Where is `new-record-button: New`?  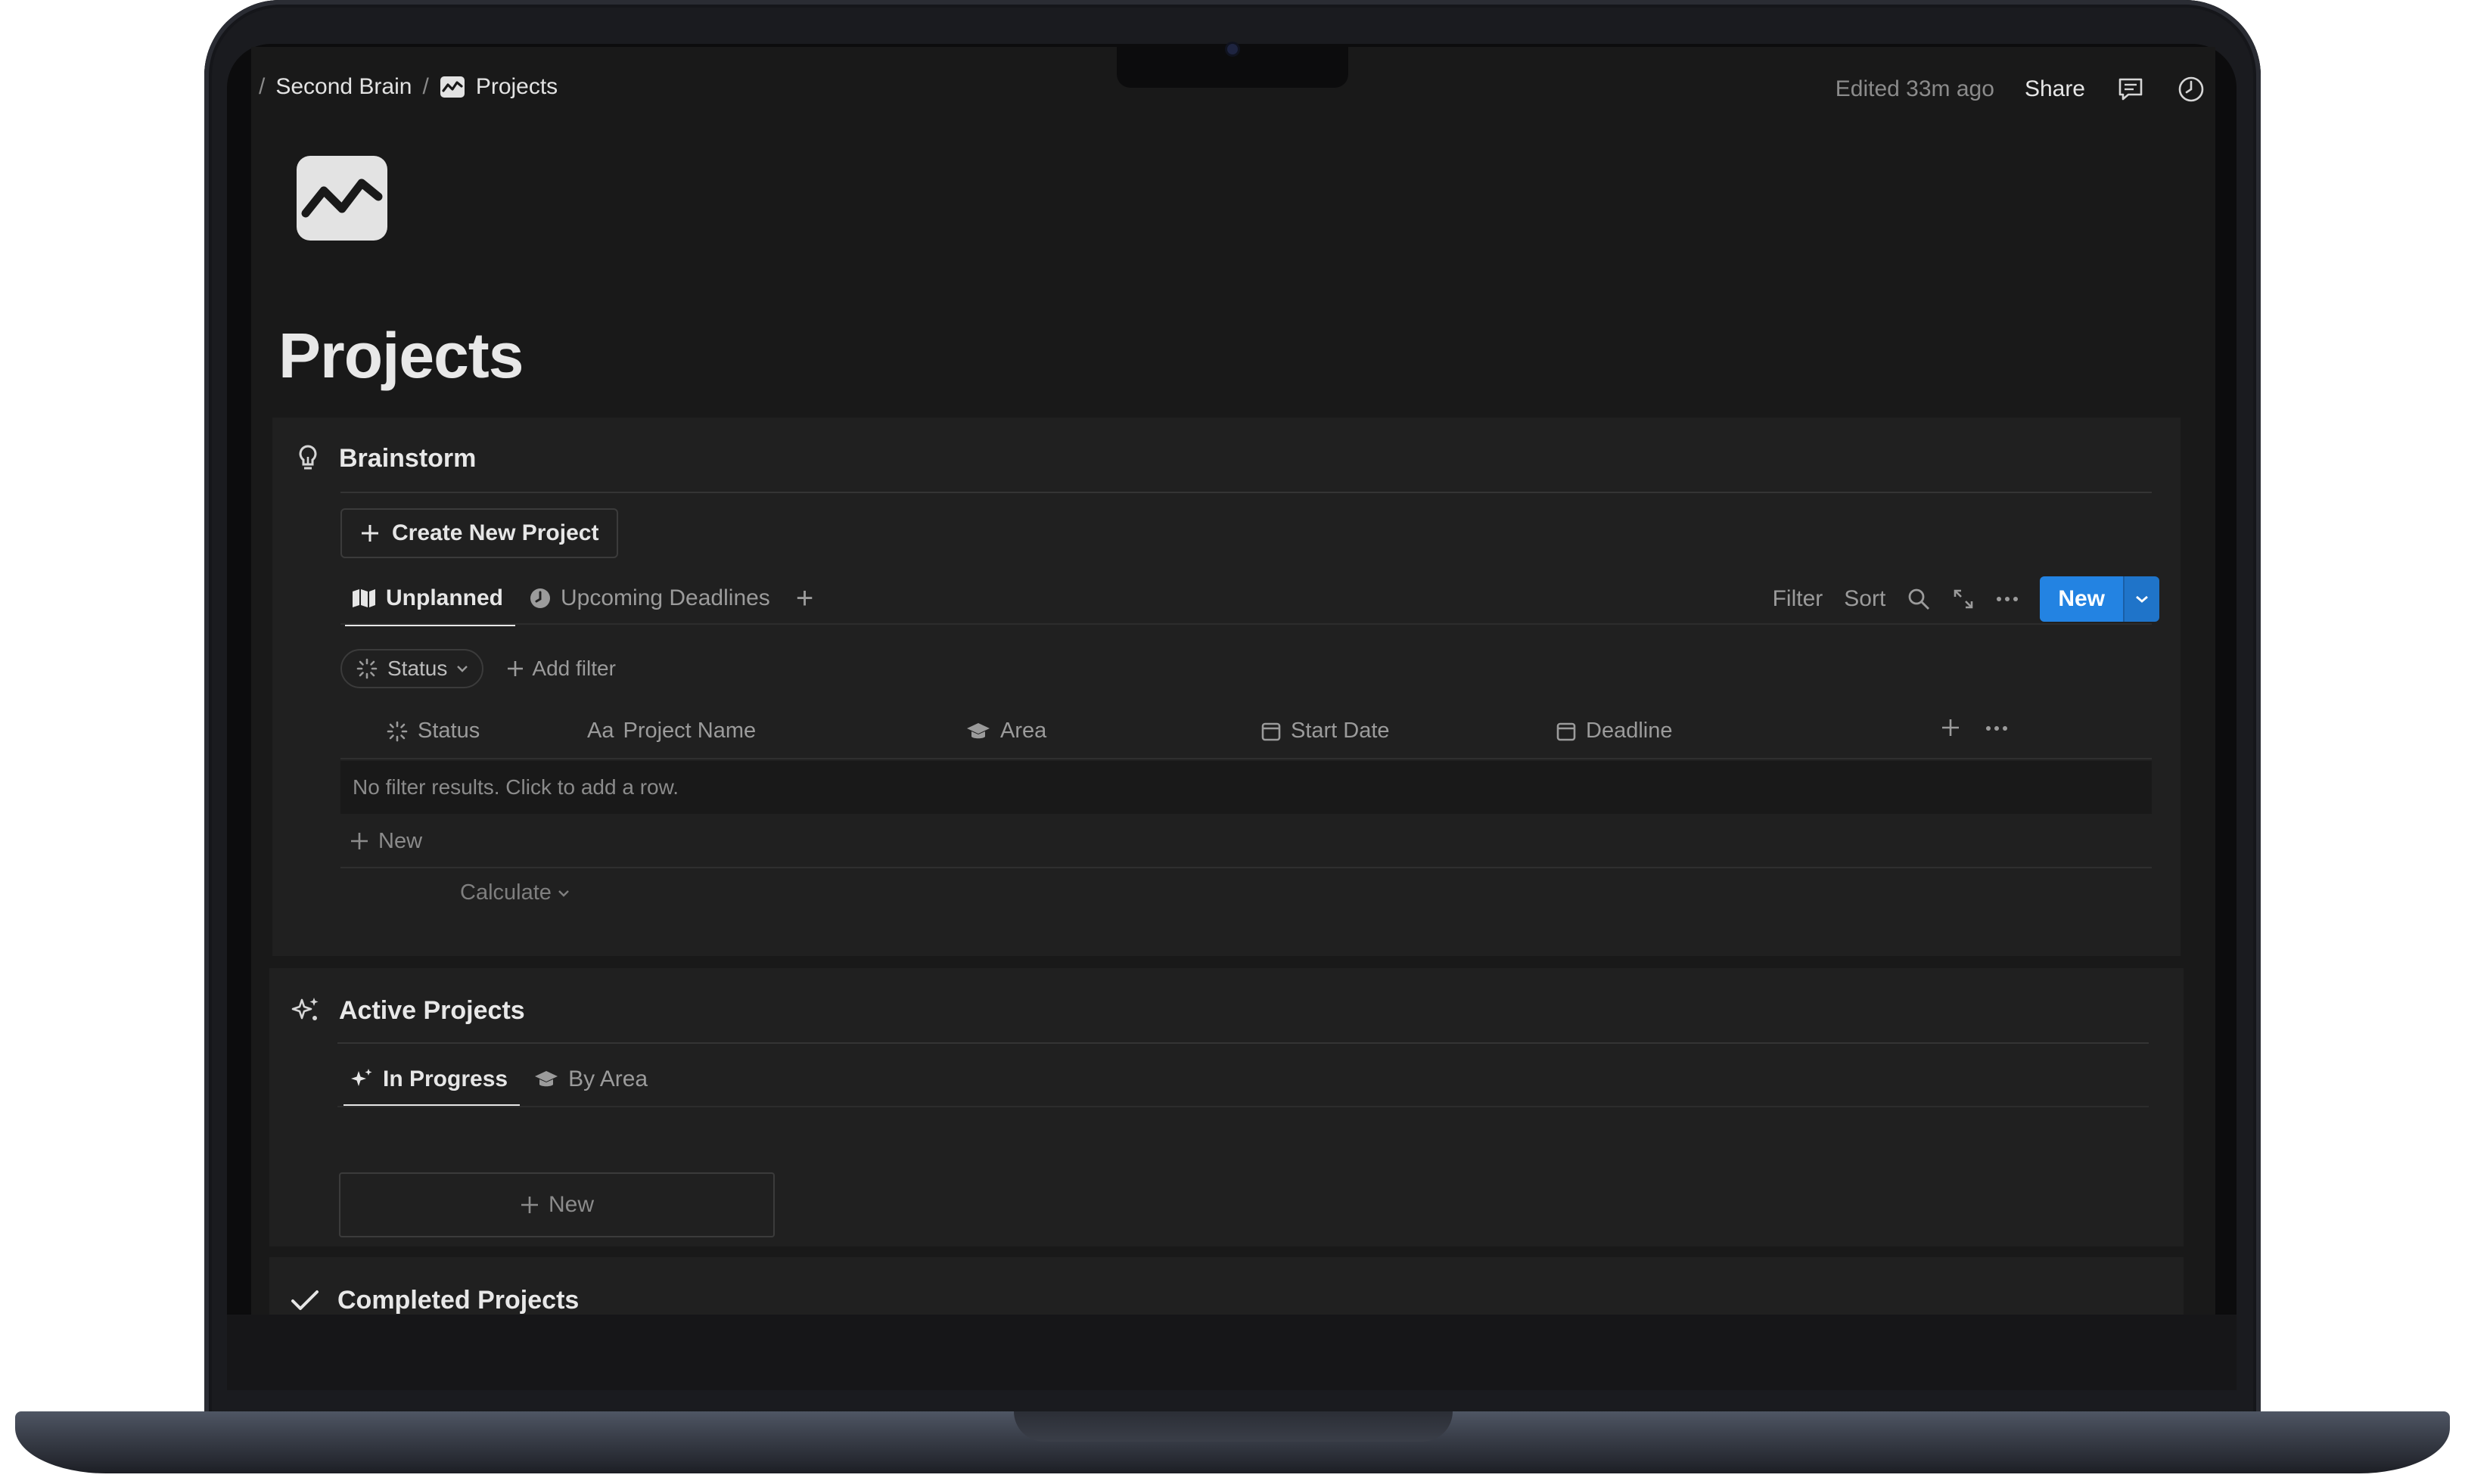
new-record-button: New is located at coordinates (2099, 599).